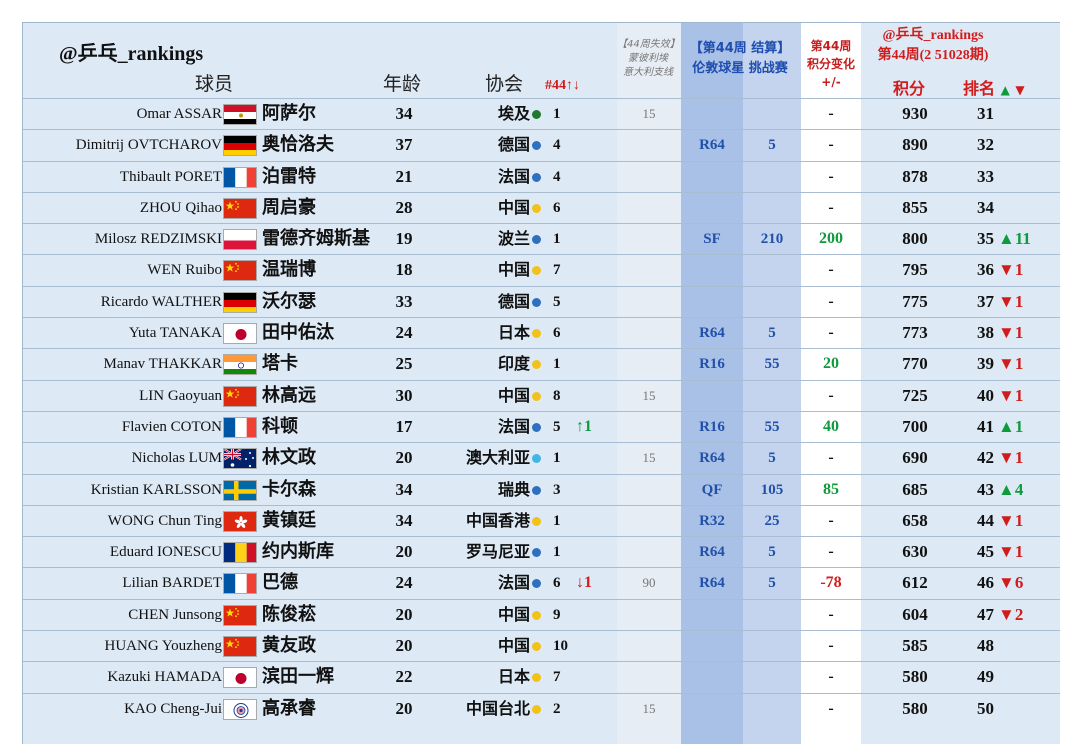 The image size is (1083, 744). What do you see at coordinates (987, 145) in the screenshot?
I see `rank-cell: 32` at bounding box center [987, 145].